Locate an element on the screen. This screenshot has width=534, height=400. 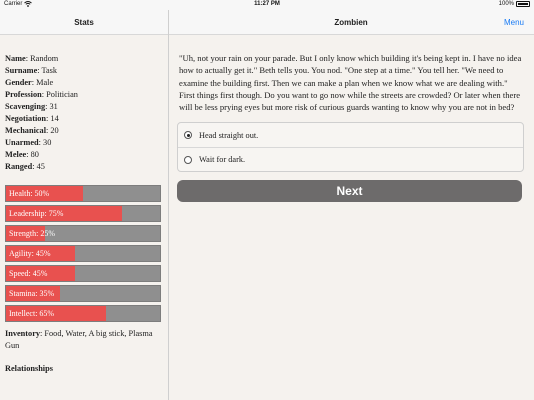
attribute-bar: Health: 50% is located at coordinates (83, 193).